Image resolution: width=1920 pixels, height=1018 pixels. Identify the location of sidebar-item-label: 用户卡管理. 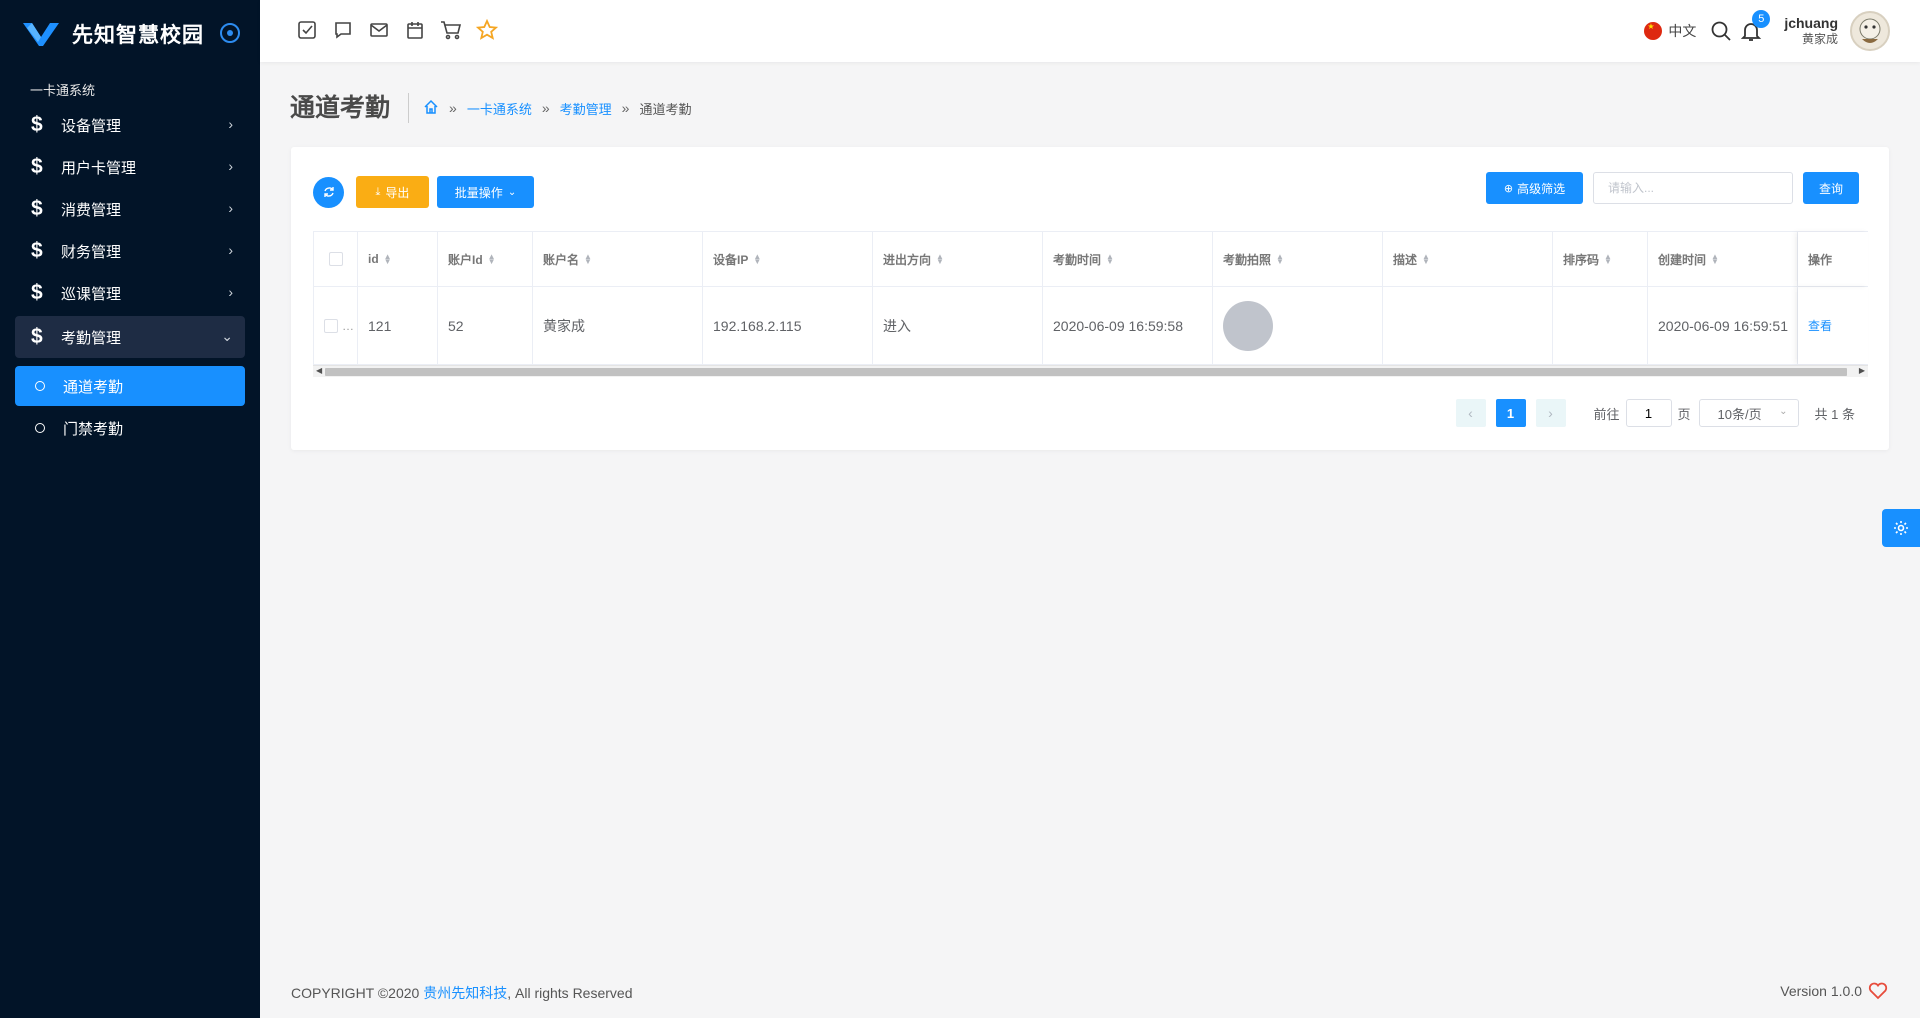
(99, 168).